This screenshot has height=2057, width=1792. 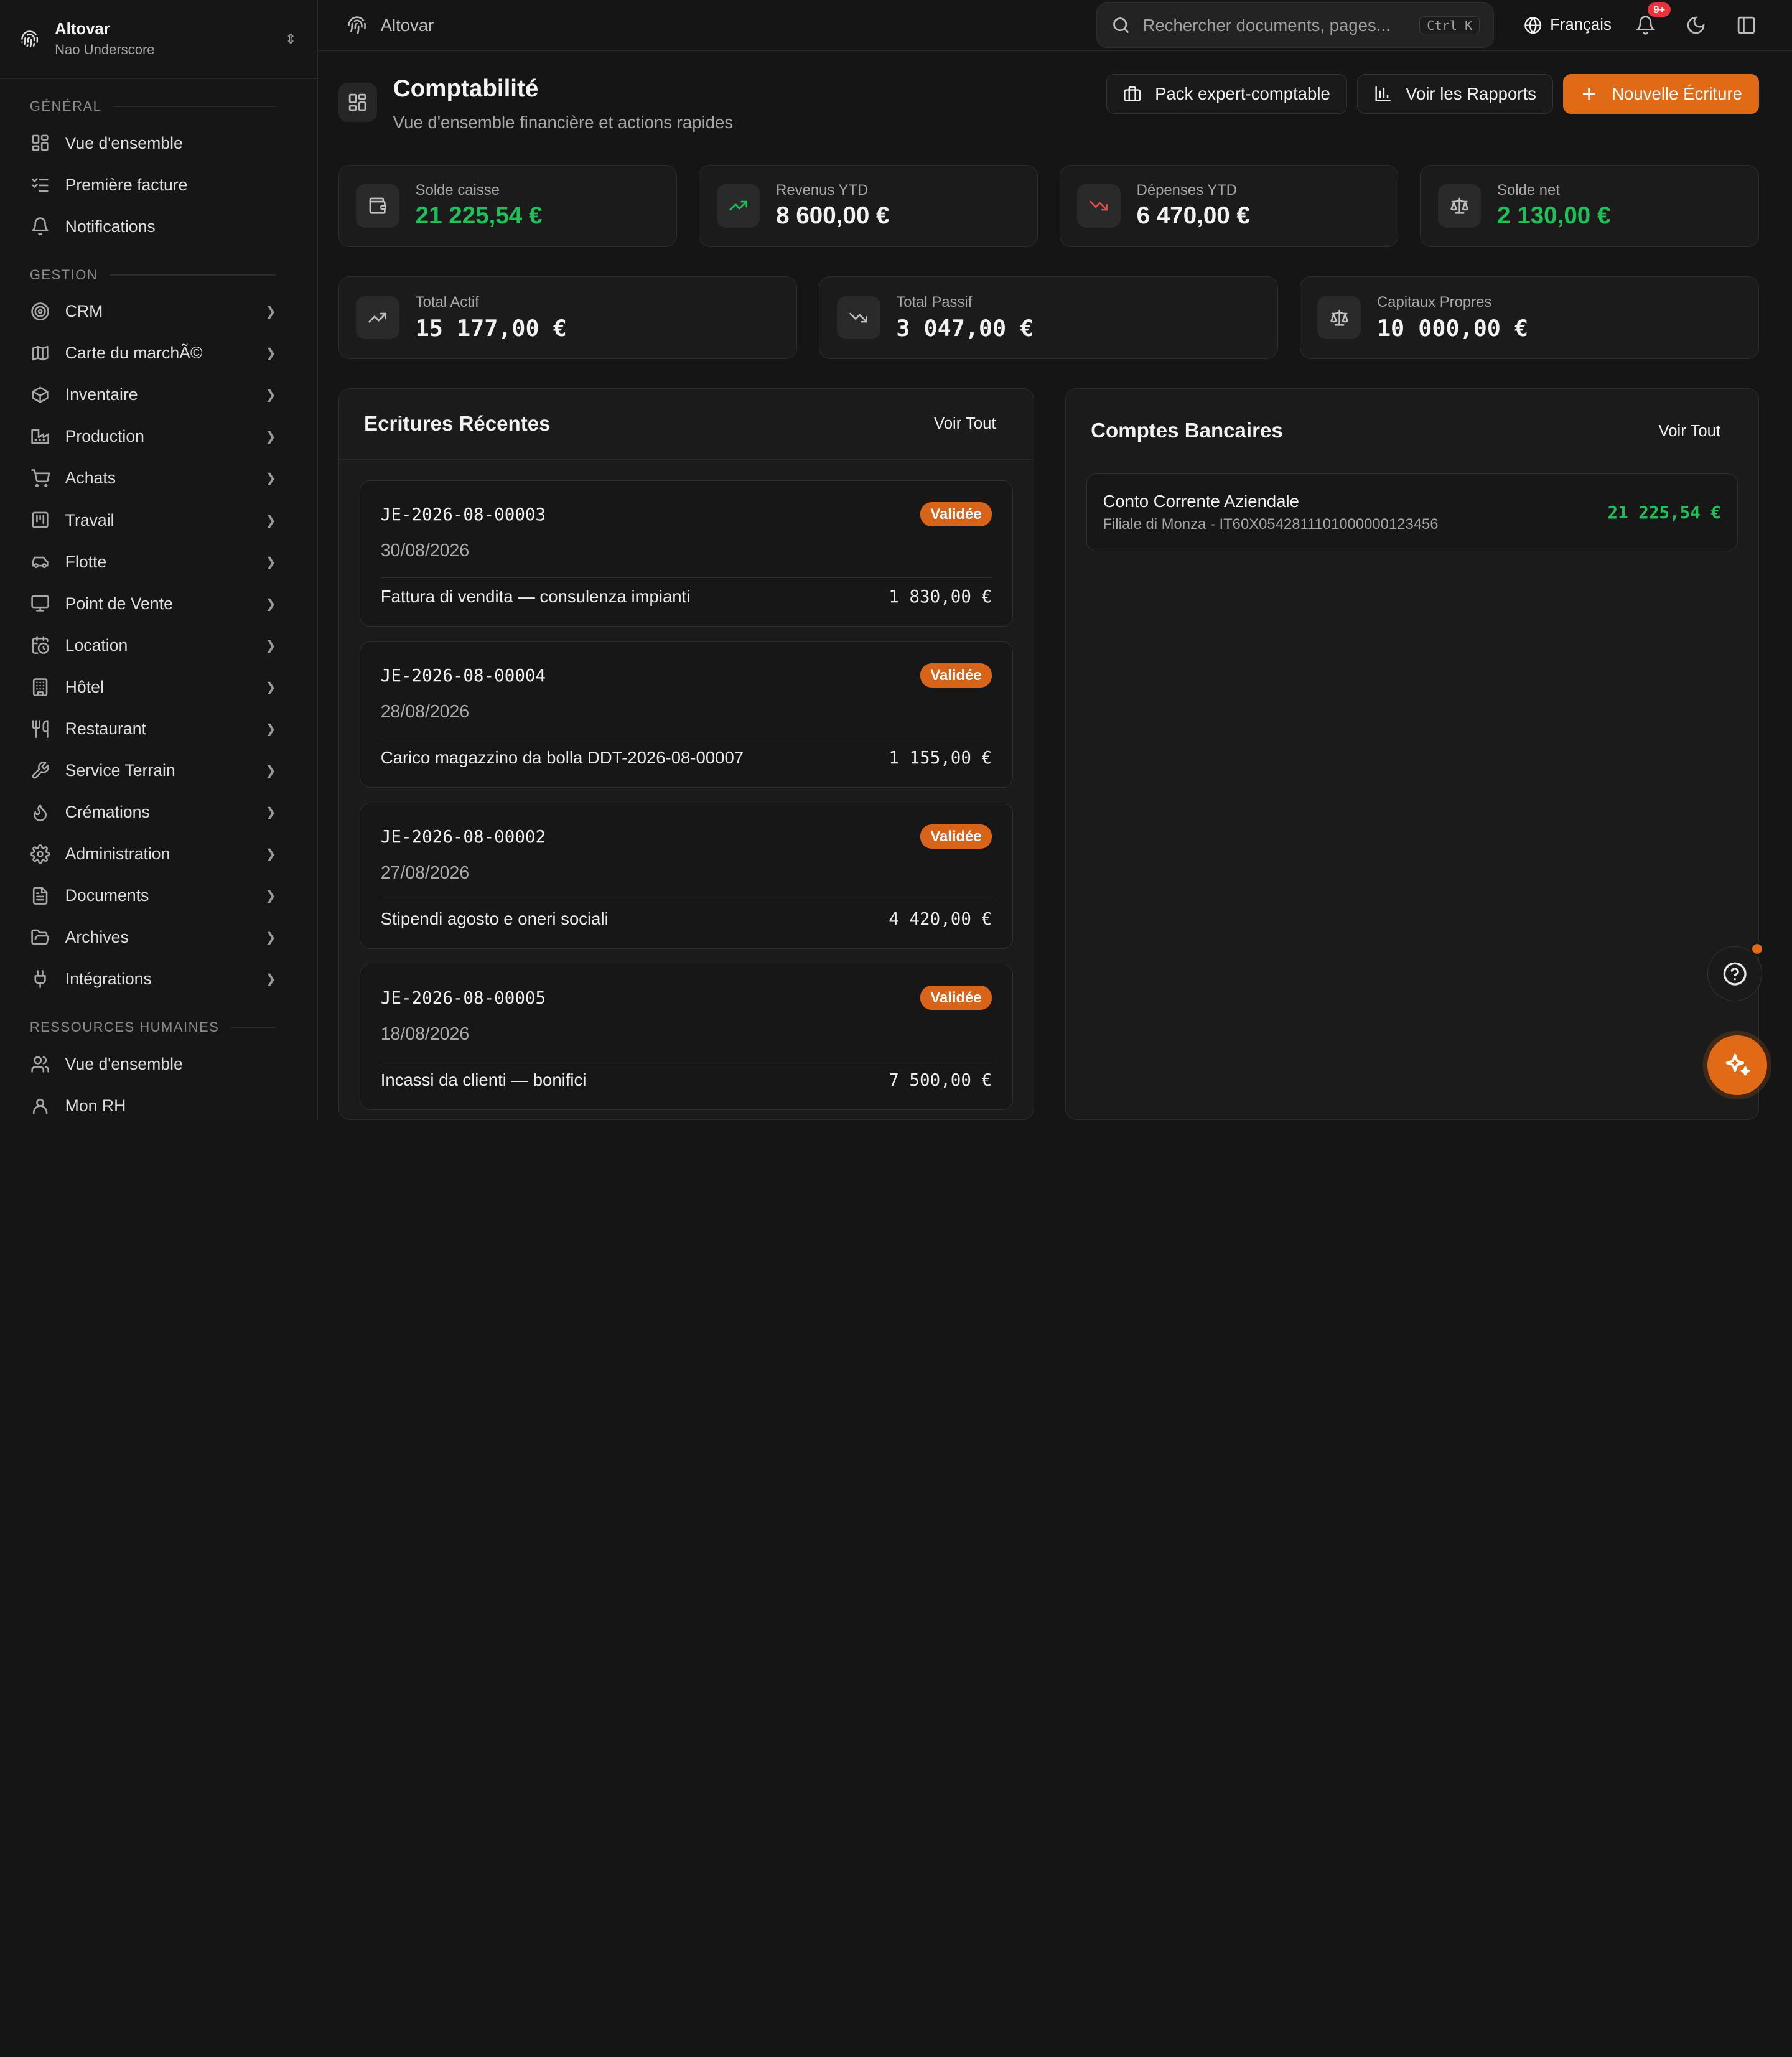 What do you see at coordinates (158, 311) in the screenshot?
I see `sidebar-item-crm: CRM ❯` at bounding box center [158, 311].